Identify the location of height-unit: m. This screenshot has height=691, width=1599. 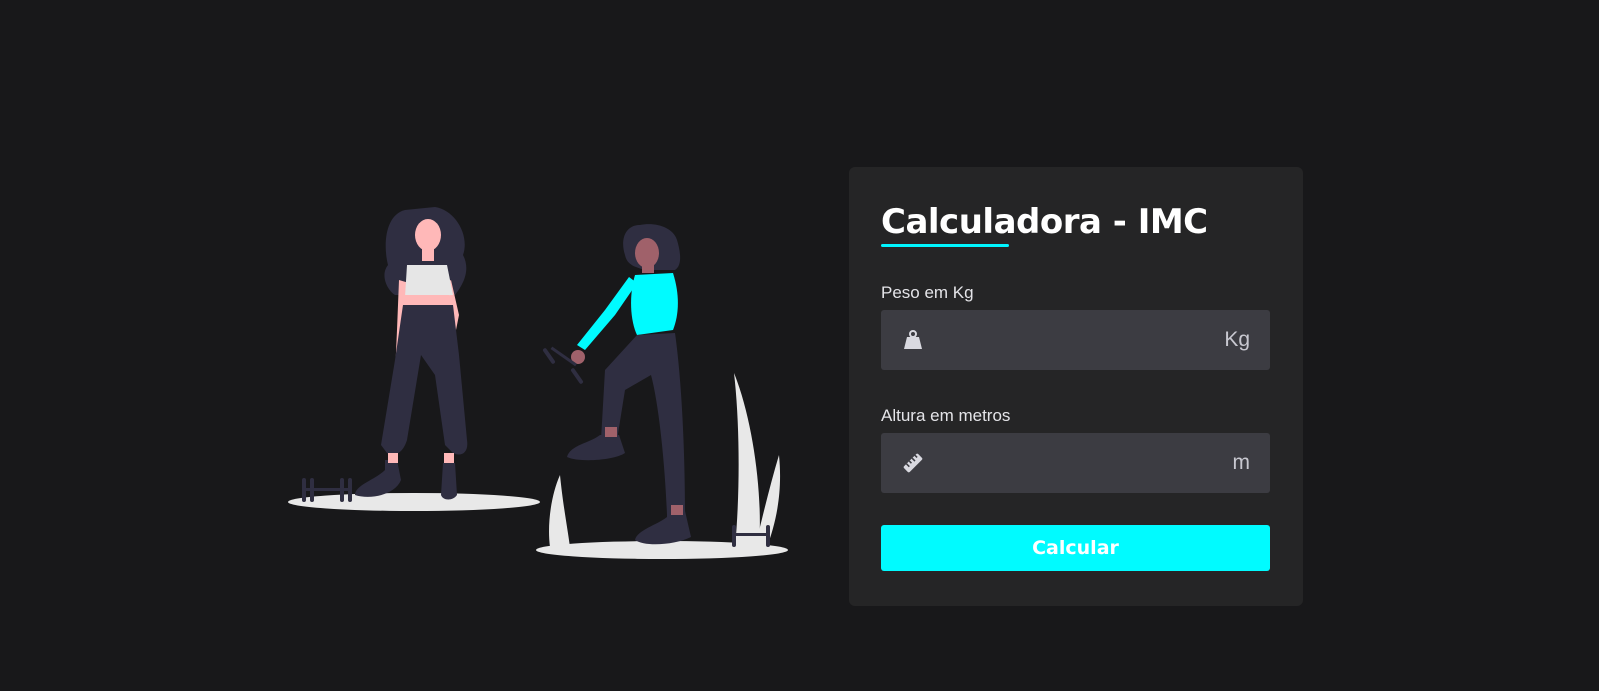
(1241, 463).